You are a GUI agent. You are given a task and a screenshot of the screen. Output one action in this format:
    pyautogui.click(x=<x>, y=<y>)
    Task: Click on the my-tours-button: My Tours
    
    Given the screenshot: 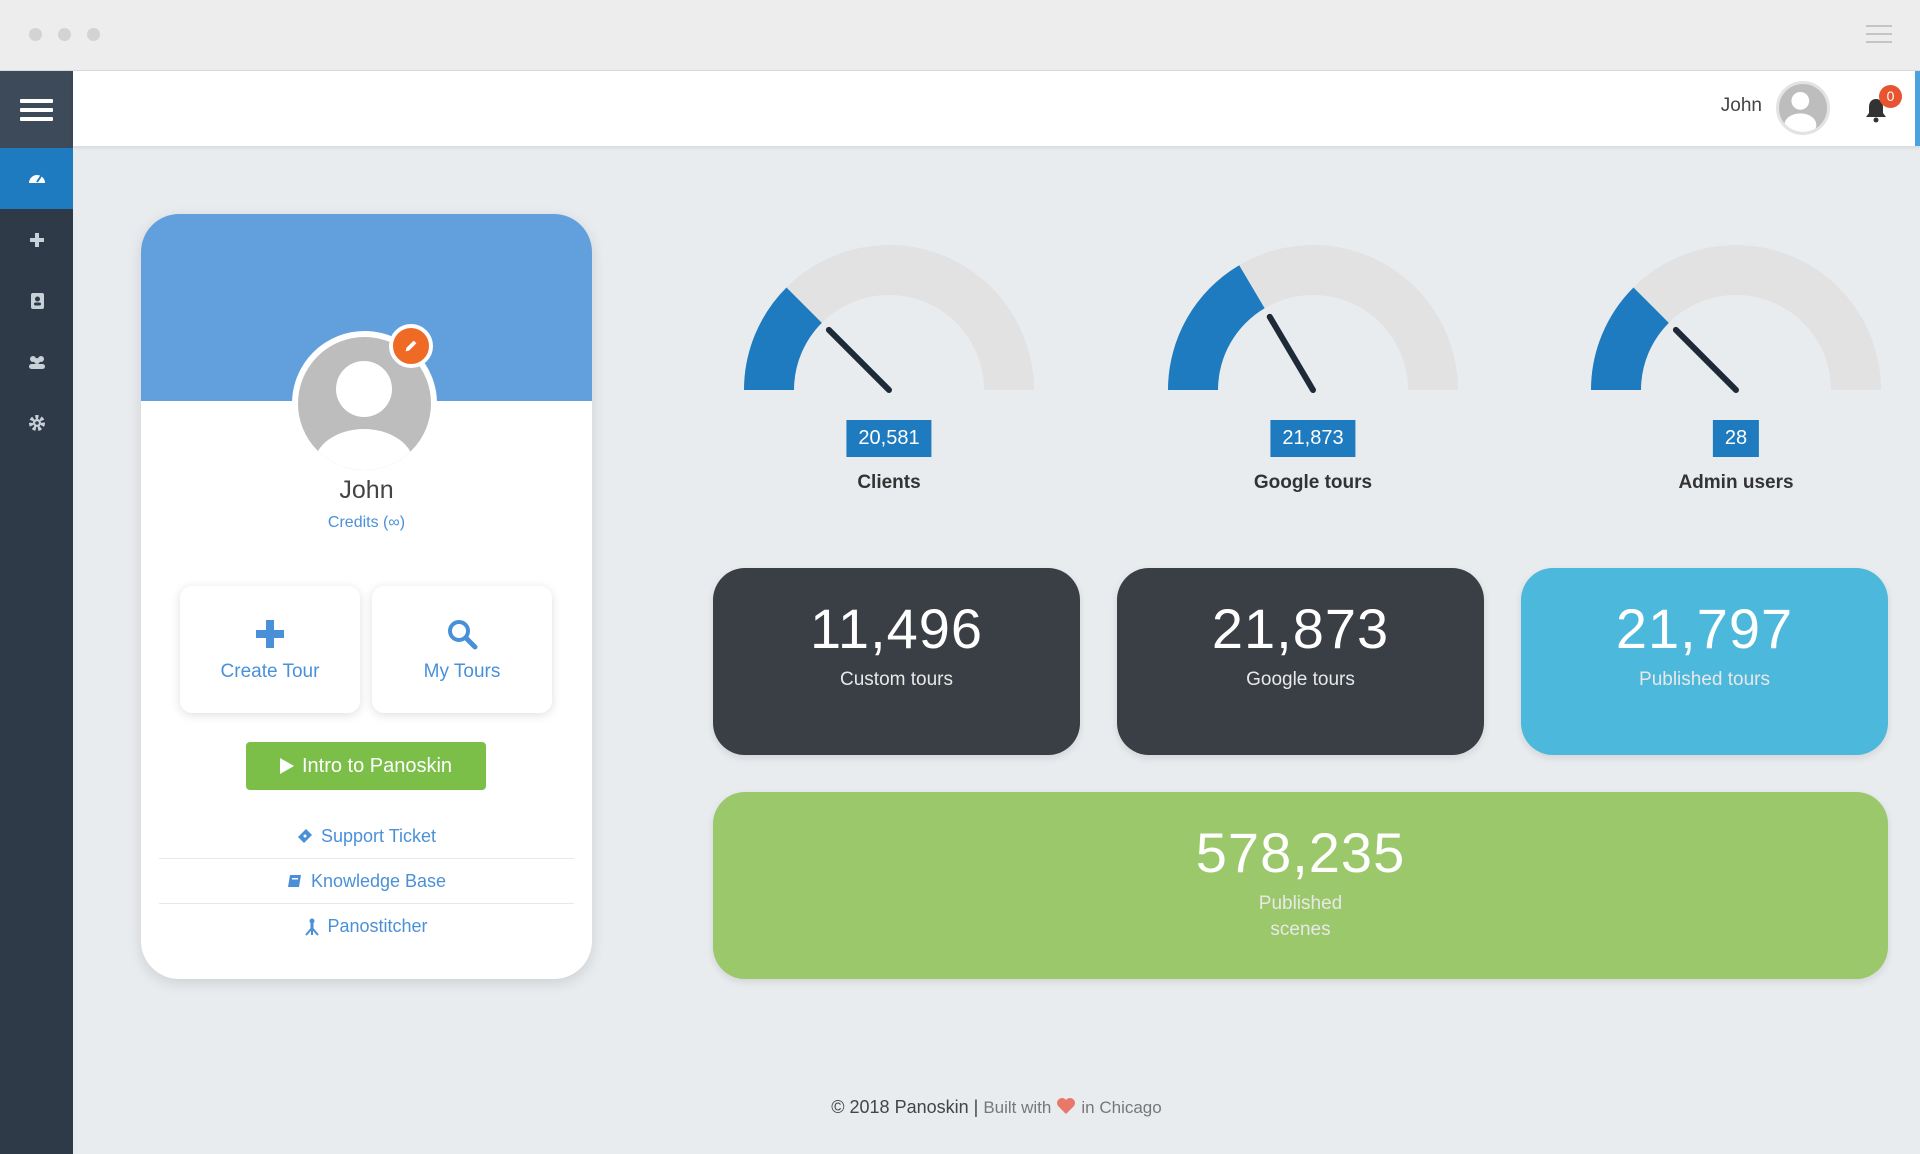 What is the action you would take?
    pyautogui.click(x=462, y=649)
    